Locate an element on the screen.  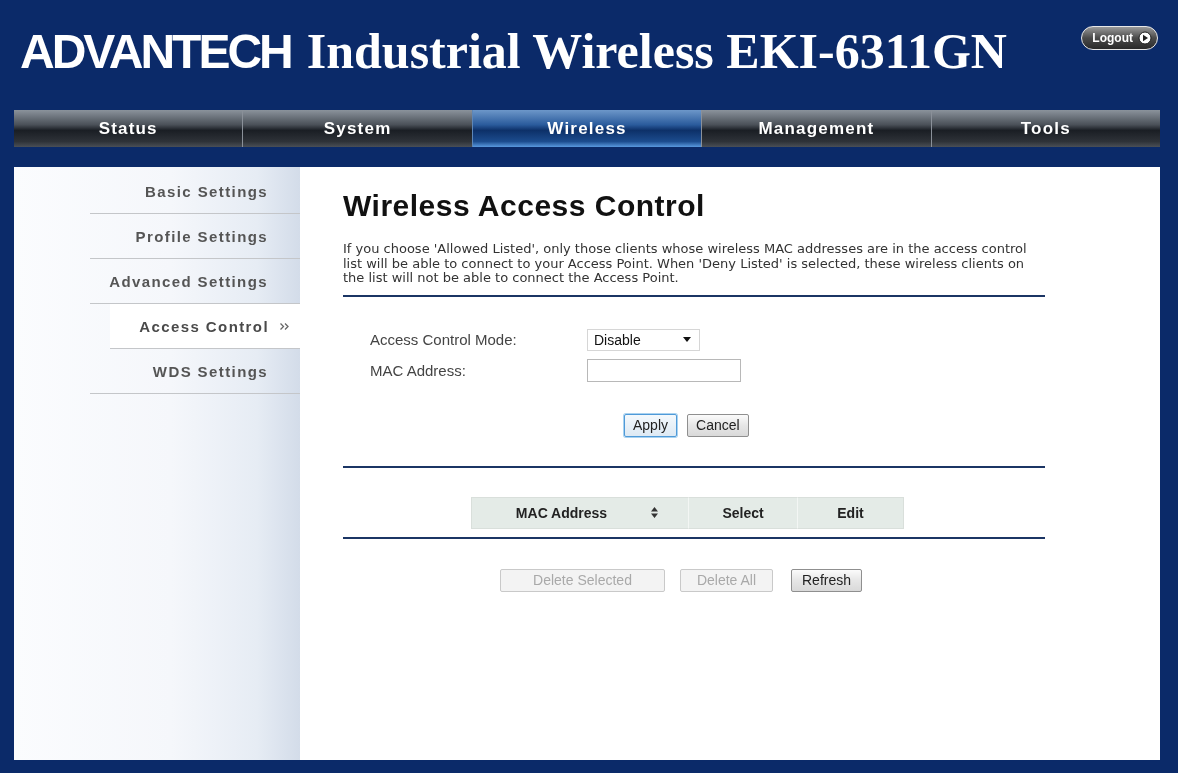
caret-icon is located at coordinates (687, 339).